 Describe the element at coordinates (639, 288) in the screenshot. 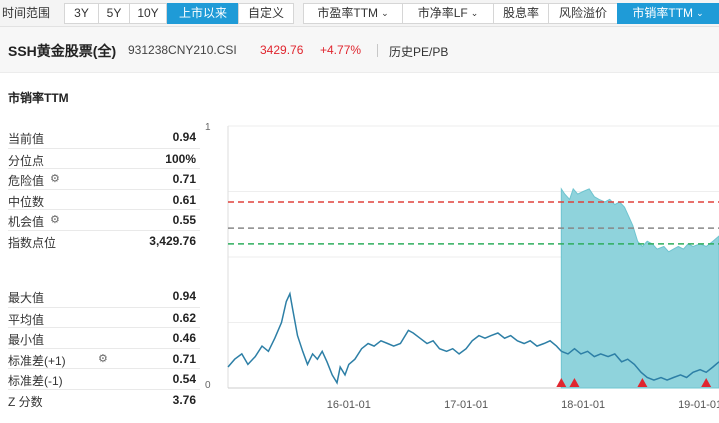

I see `valuation-area` at that location.